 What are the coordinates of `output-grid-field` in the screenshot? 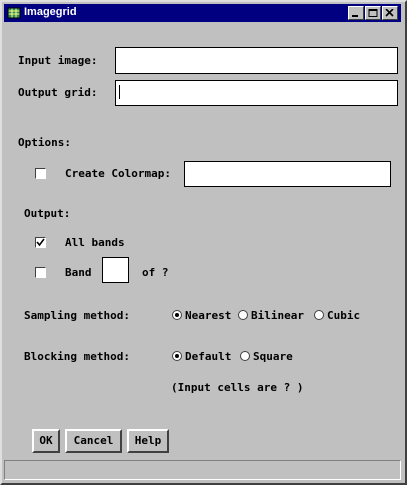 It's located at (256, 93).